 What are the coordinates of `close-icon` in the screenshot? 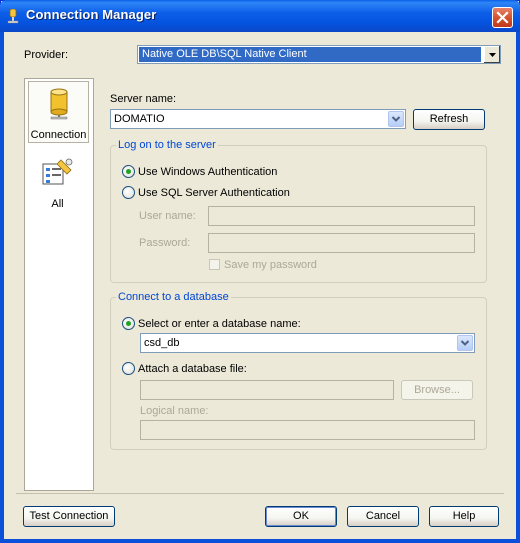 It's located at (502, 17).